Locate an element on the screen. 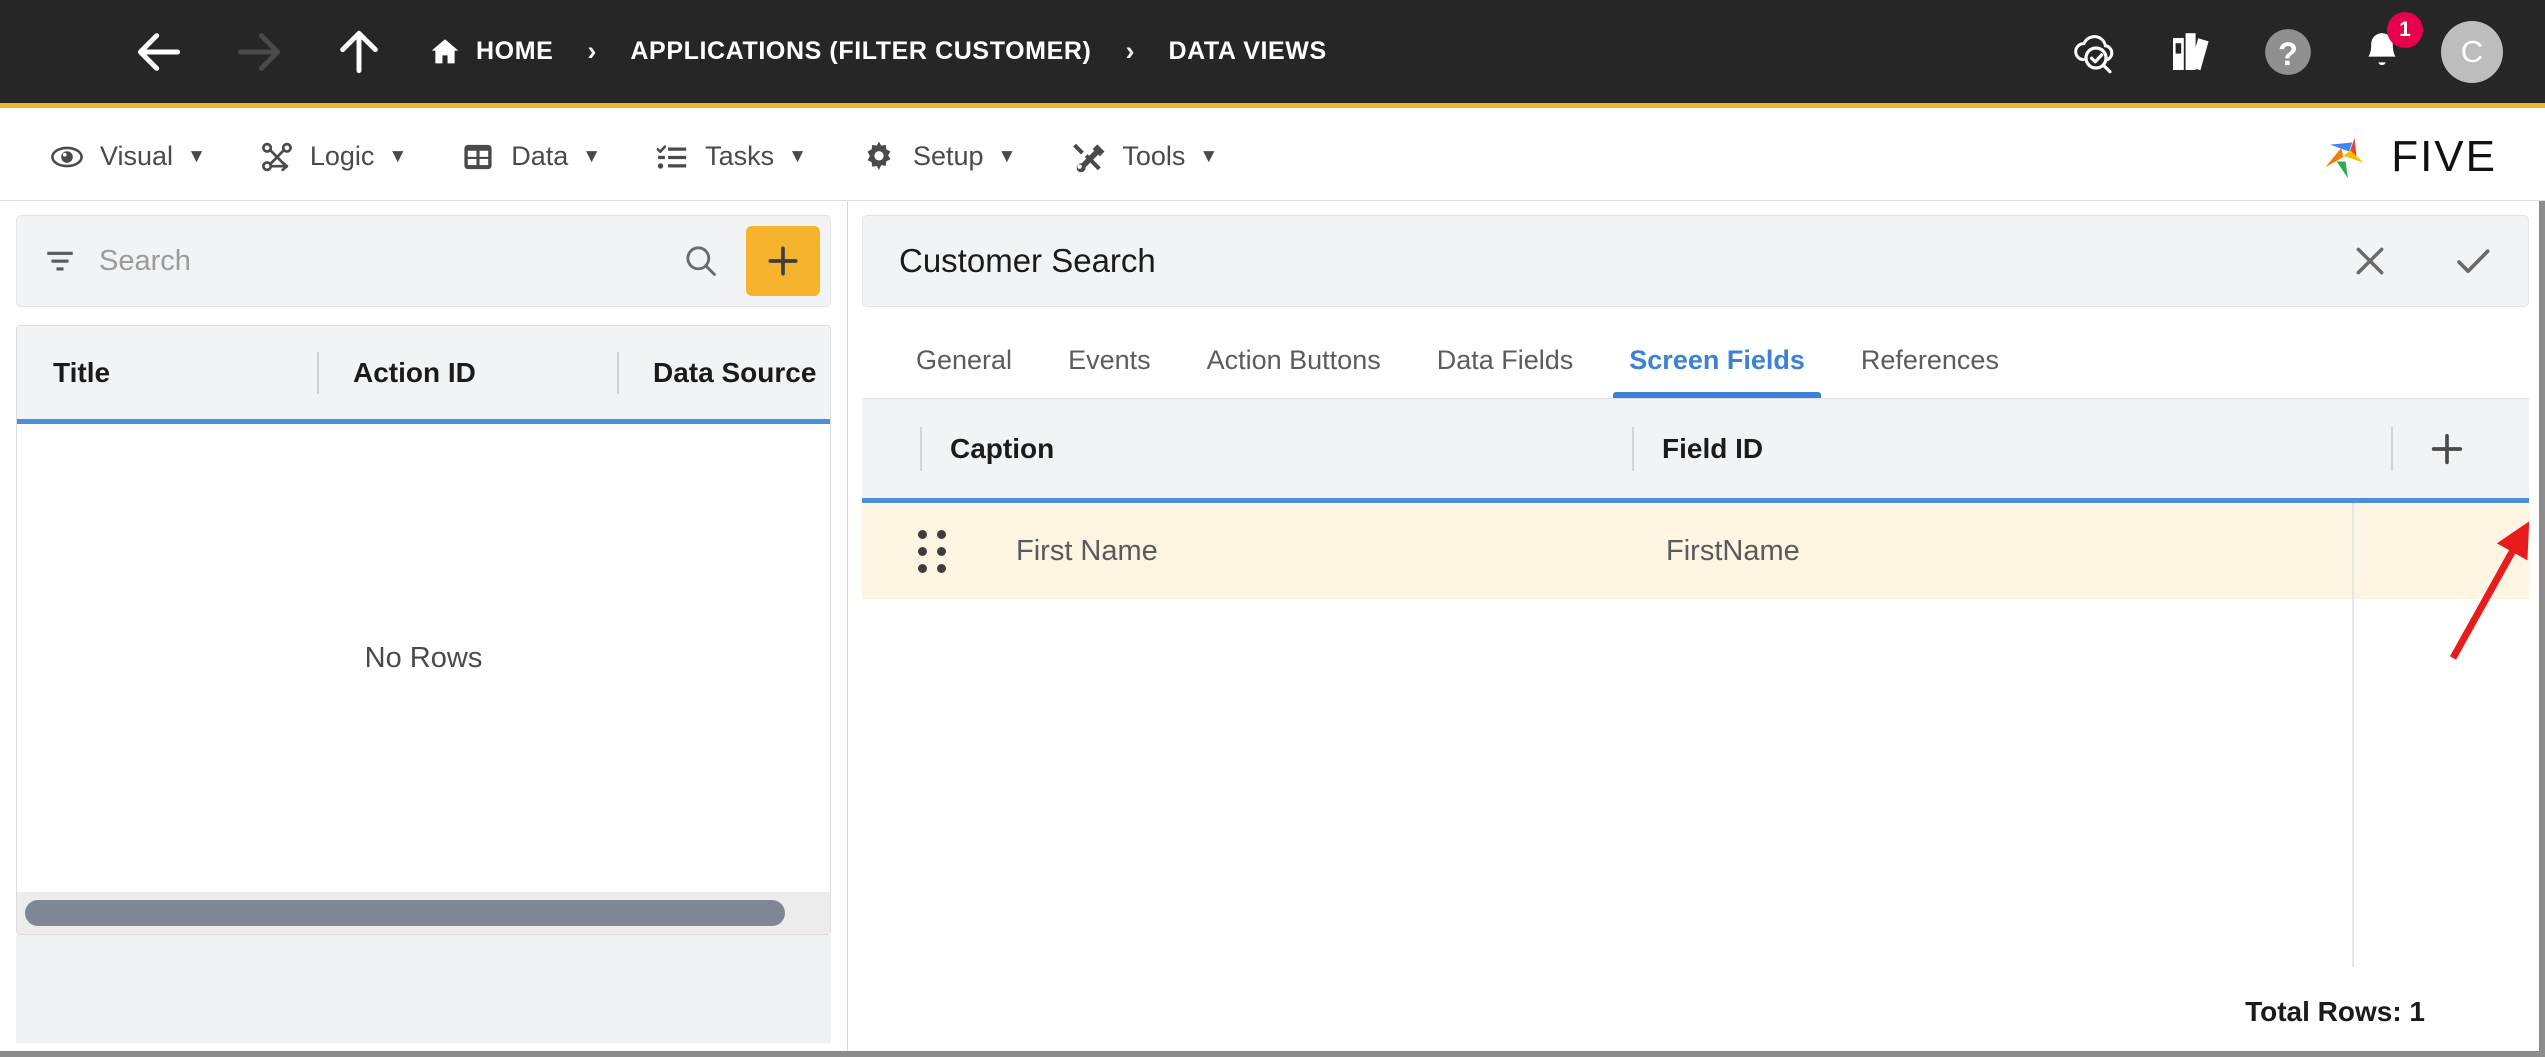 The width and height of the screenshot is (2545, 1057). column-header-label: Action ID is located at coordinates (414, 372).